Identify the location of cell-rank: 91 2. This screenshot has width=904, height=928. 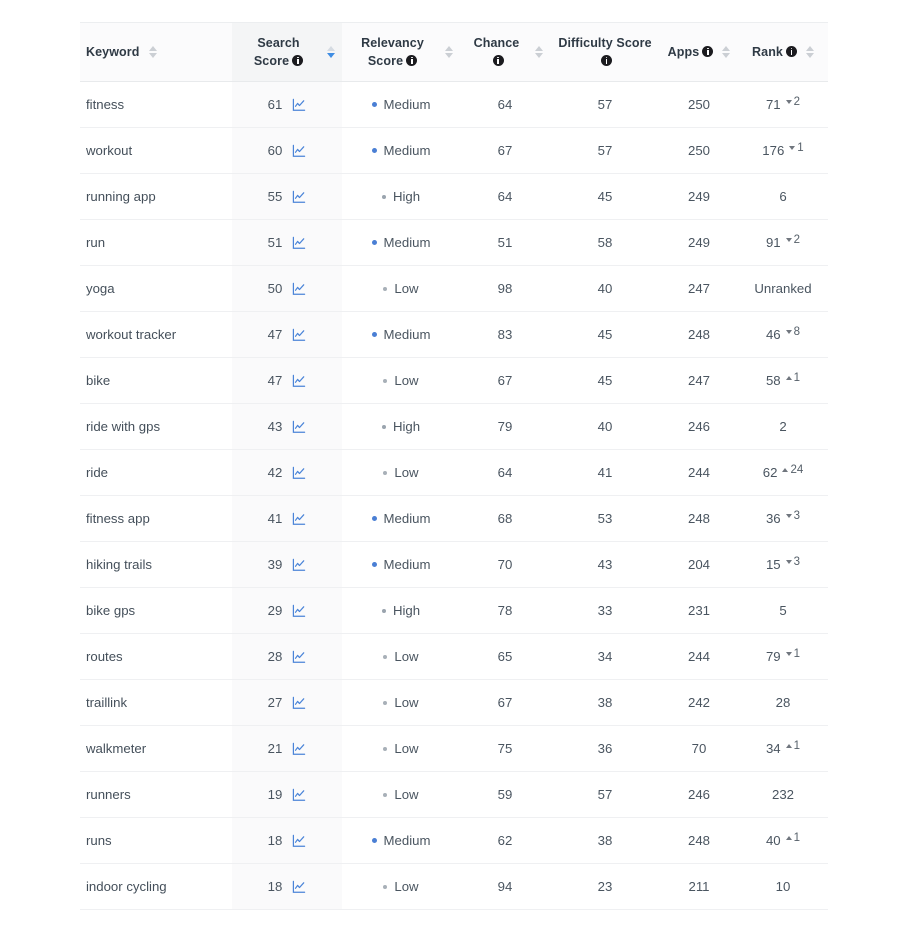
(783, 242).